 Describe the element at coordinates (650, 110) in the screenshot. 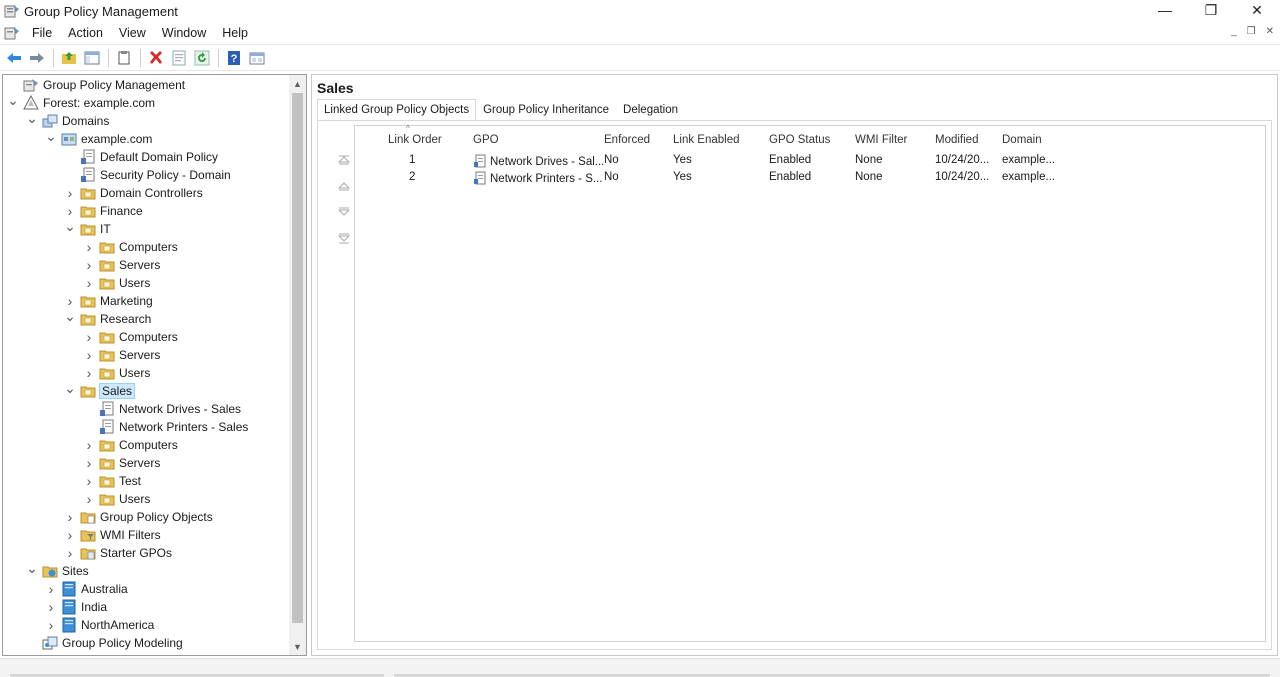

I see `tab-delegation: Delegation` at that location.